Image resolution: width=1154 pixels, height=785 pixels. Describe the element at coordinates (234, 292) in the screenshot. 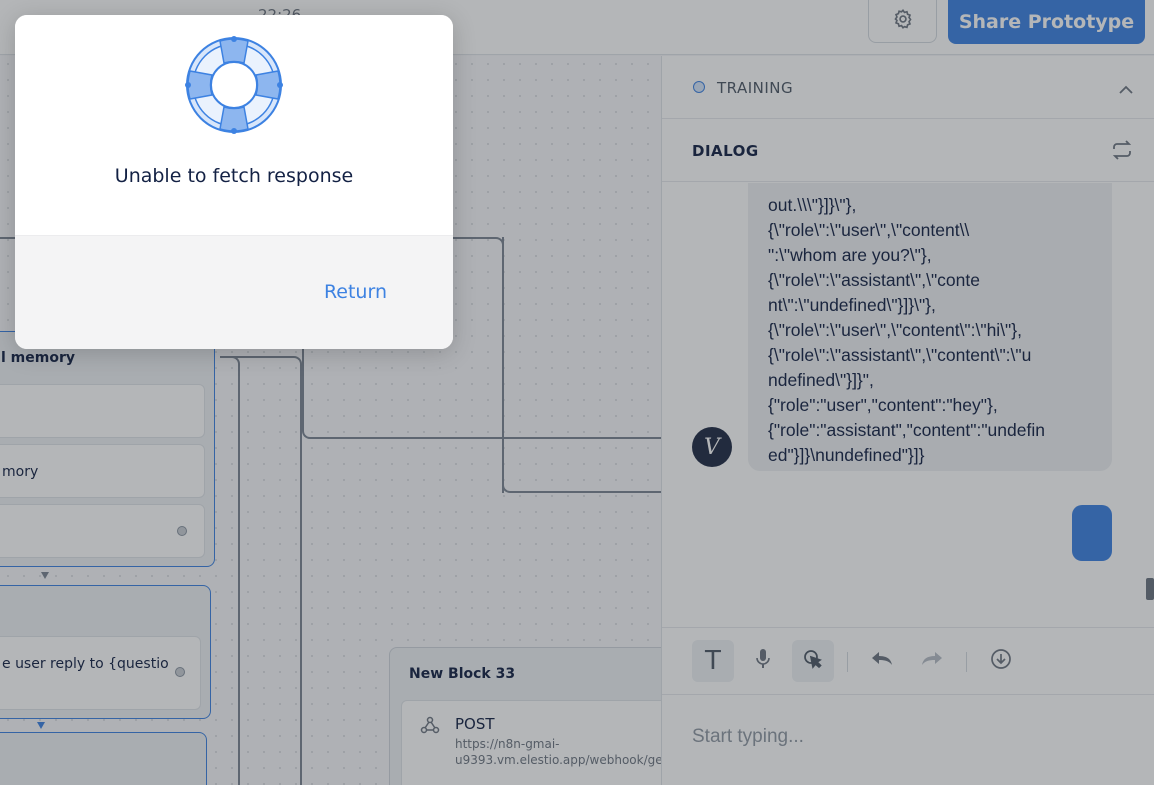

I see `modal-footer: Return` at that location.